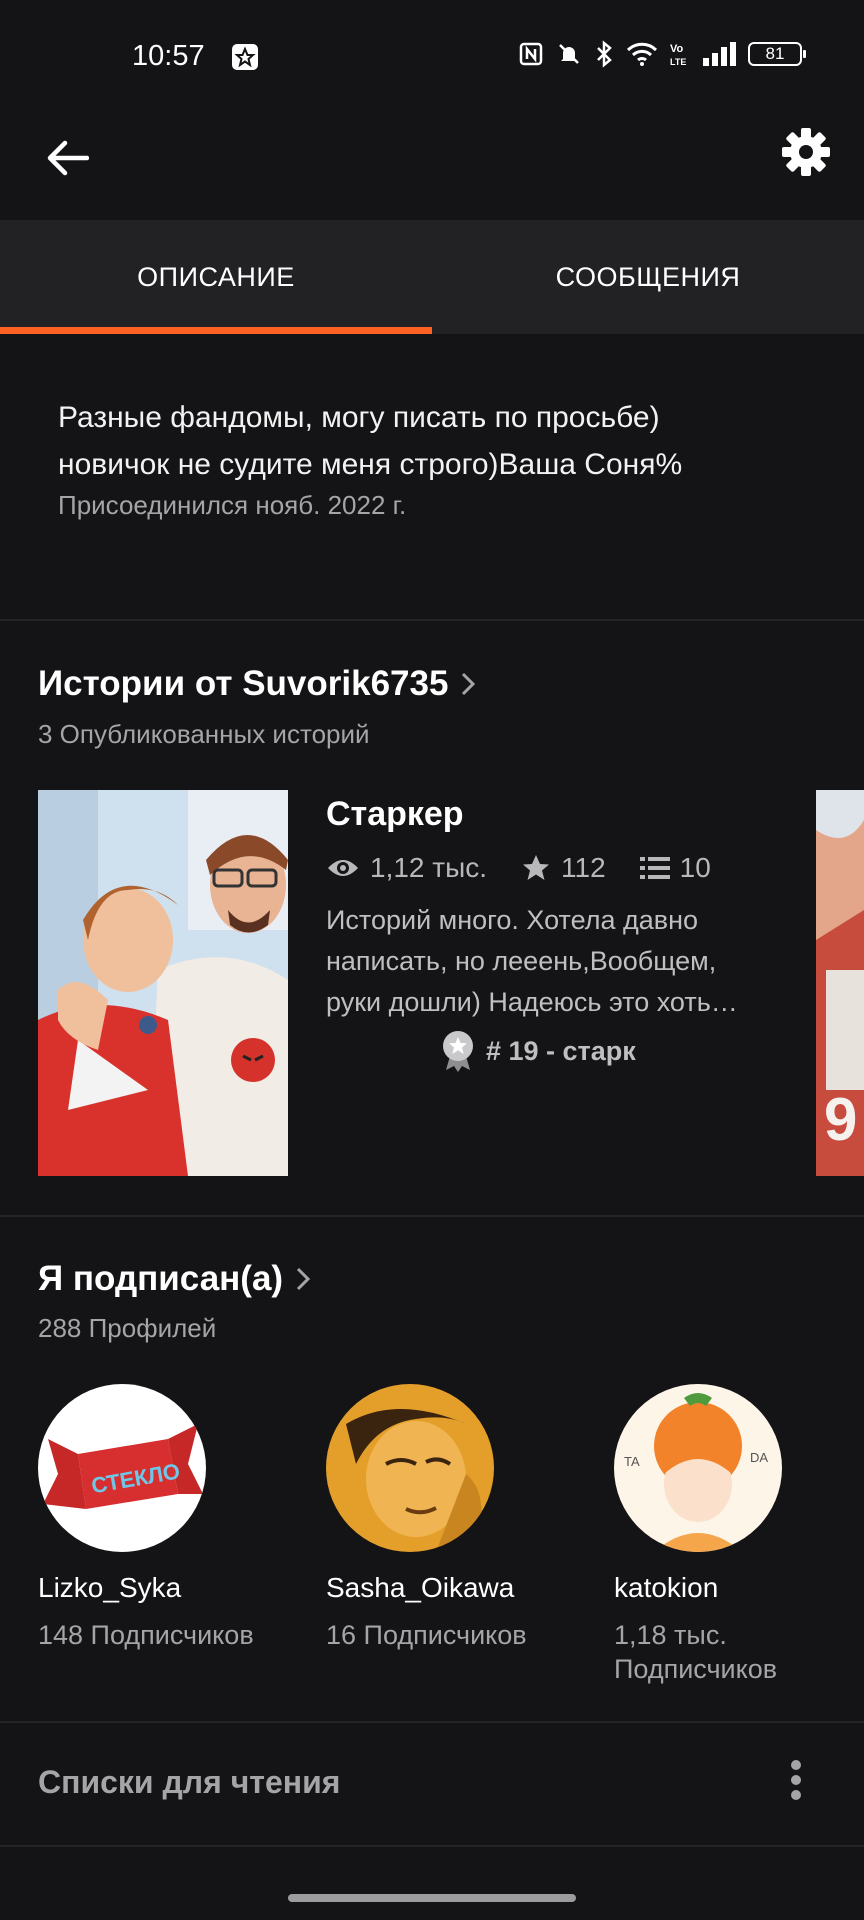  I want to click on back-button, so click(68, 158).